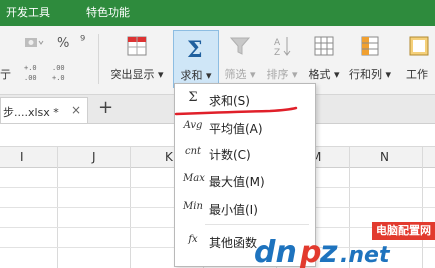 This screenshot has height=268, width=435. Describe the element at coordinates (324, 74) in the screenshot. I see `format-label: 格式 ▾` at that location.